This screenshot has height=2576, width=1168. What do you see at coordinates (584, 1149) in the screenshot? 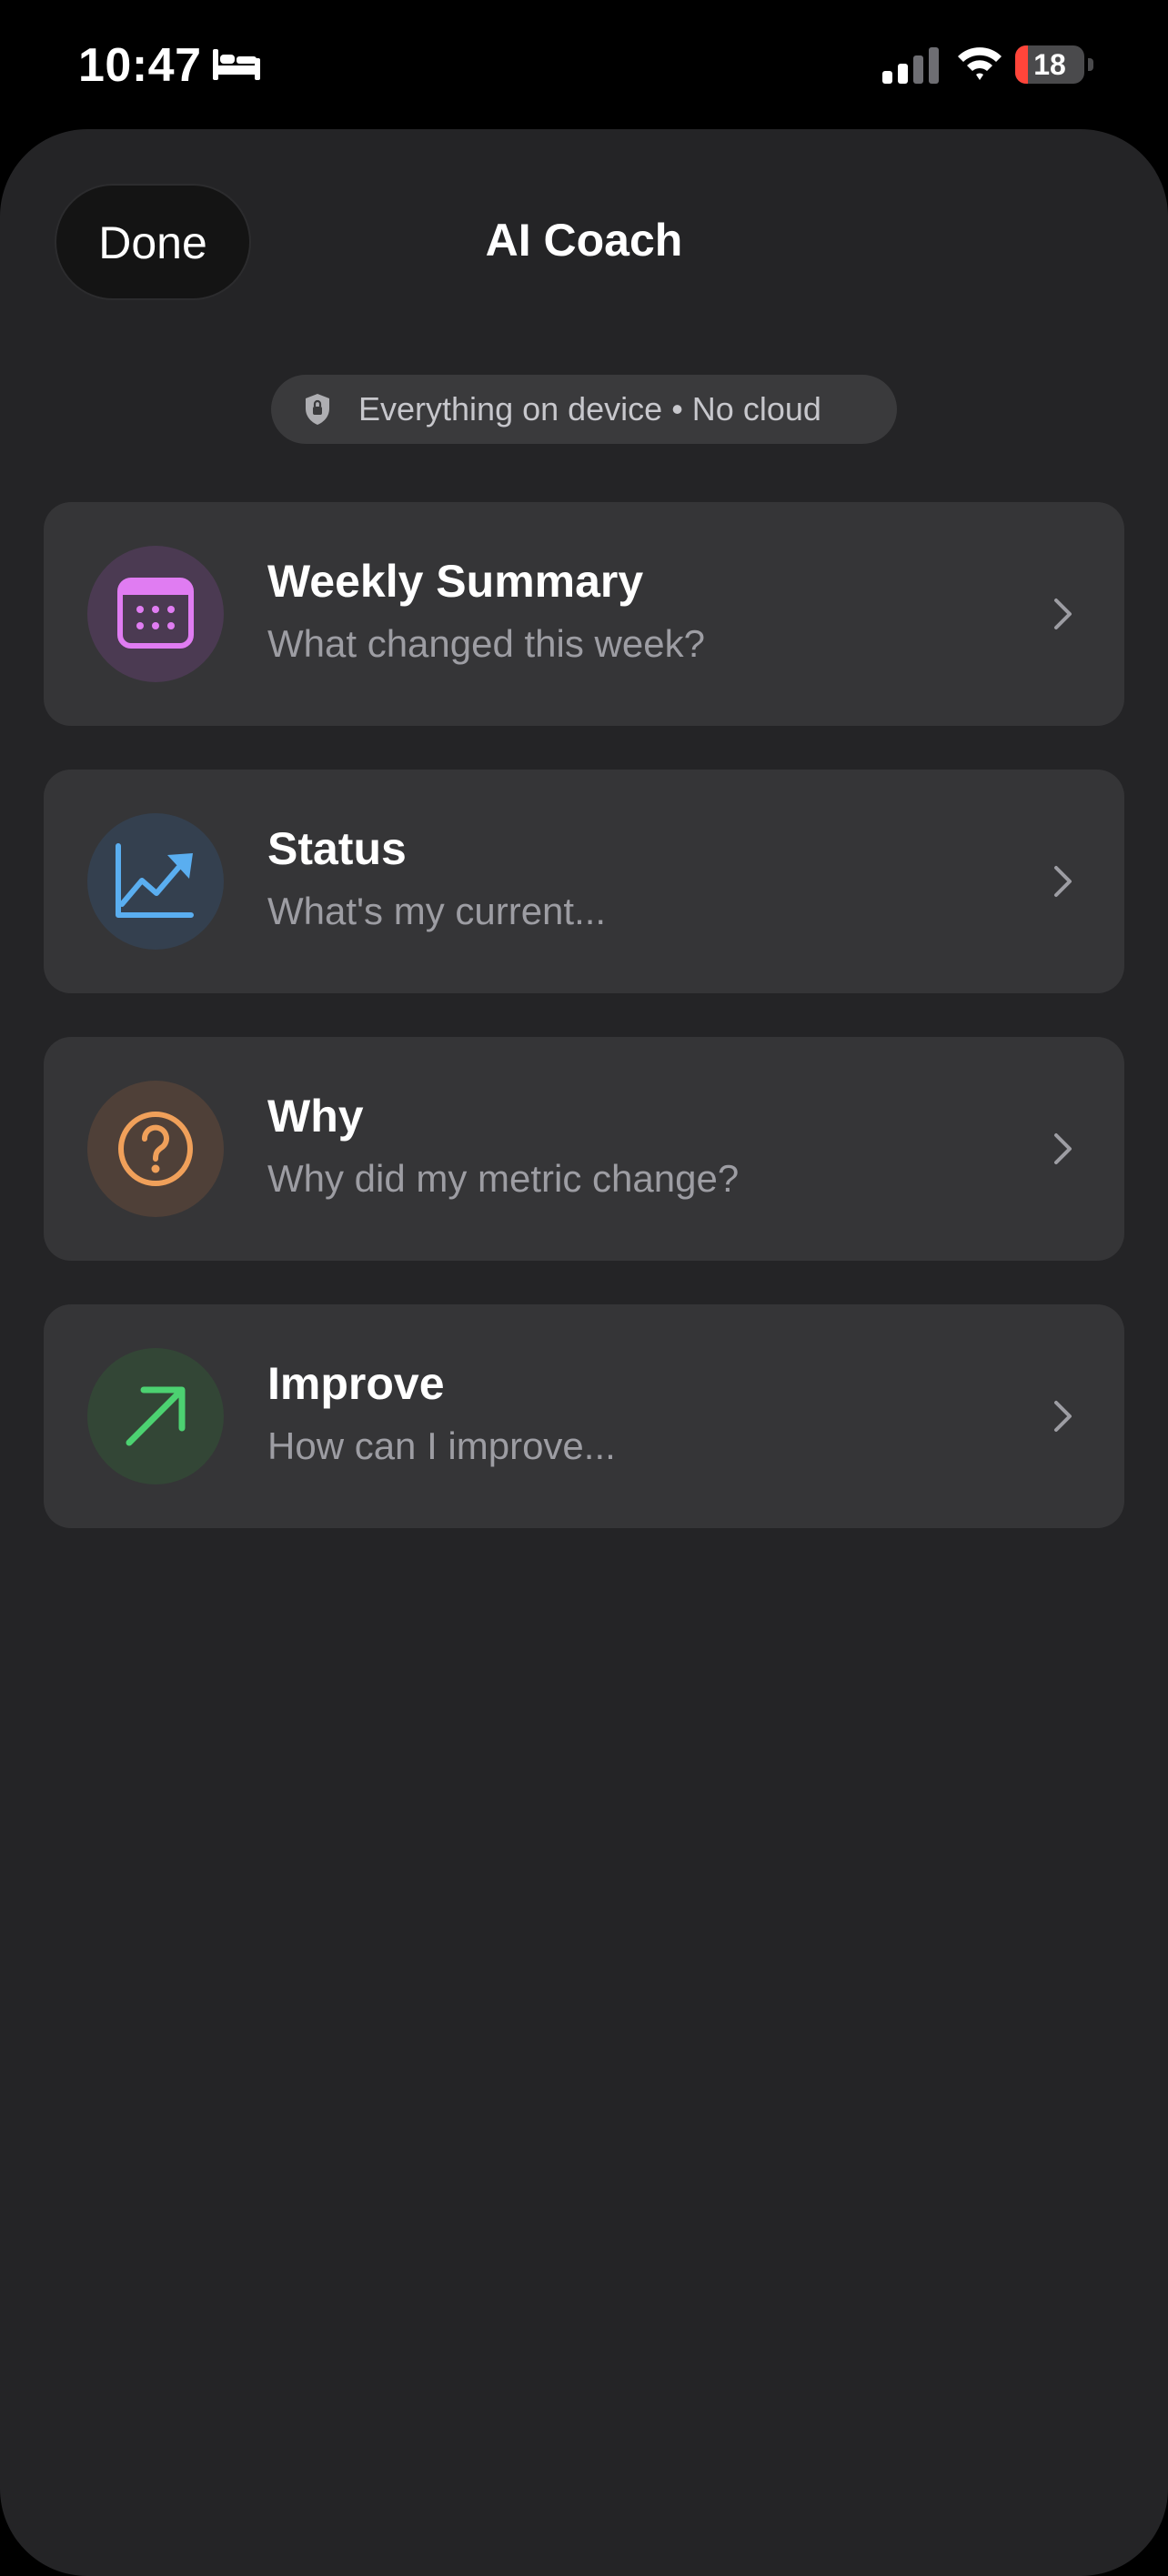
I see `card-why: Why Why did my metric change?` at bounding box center [584, 1149].